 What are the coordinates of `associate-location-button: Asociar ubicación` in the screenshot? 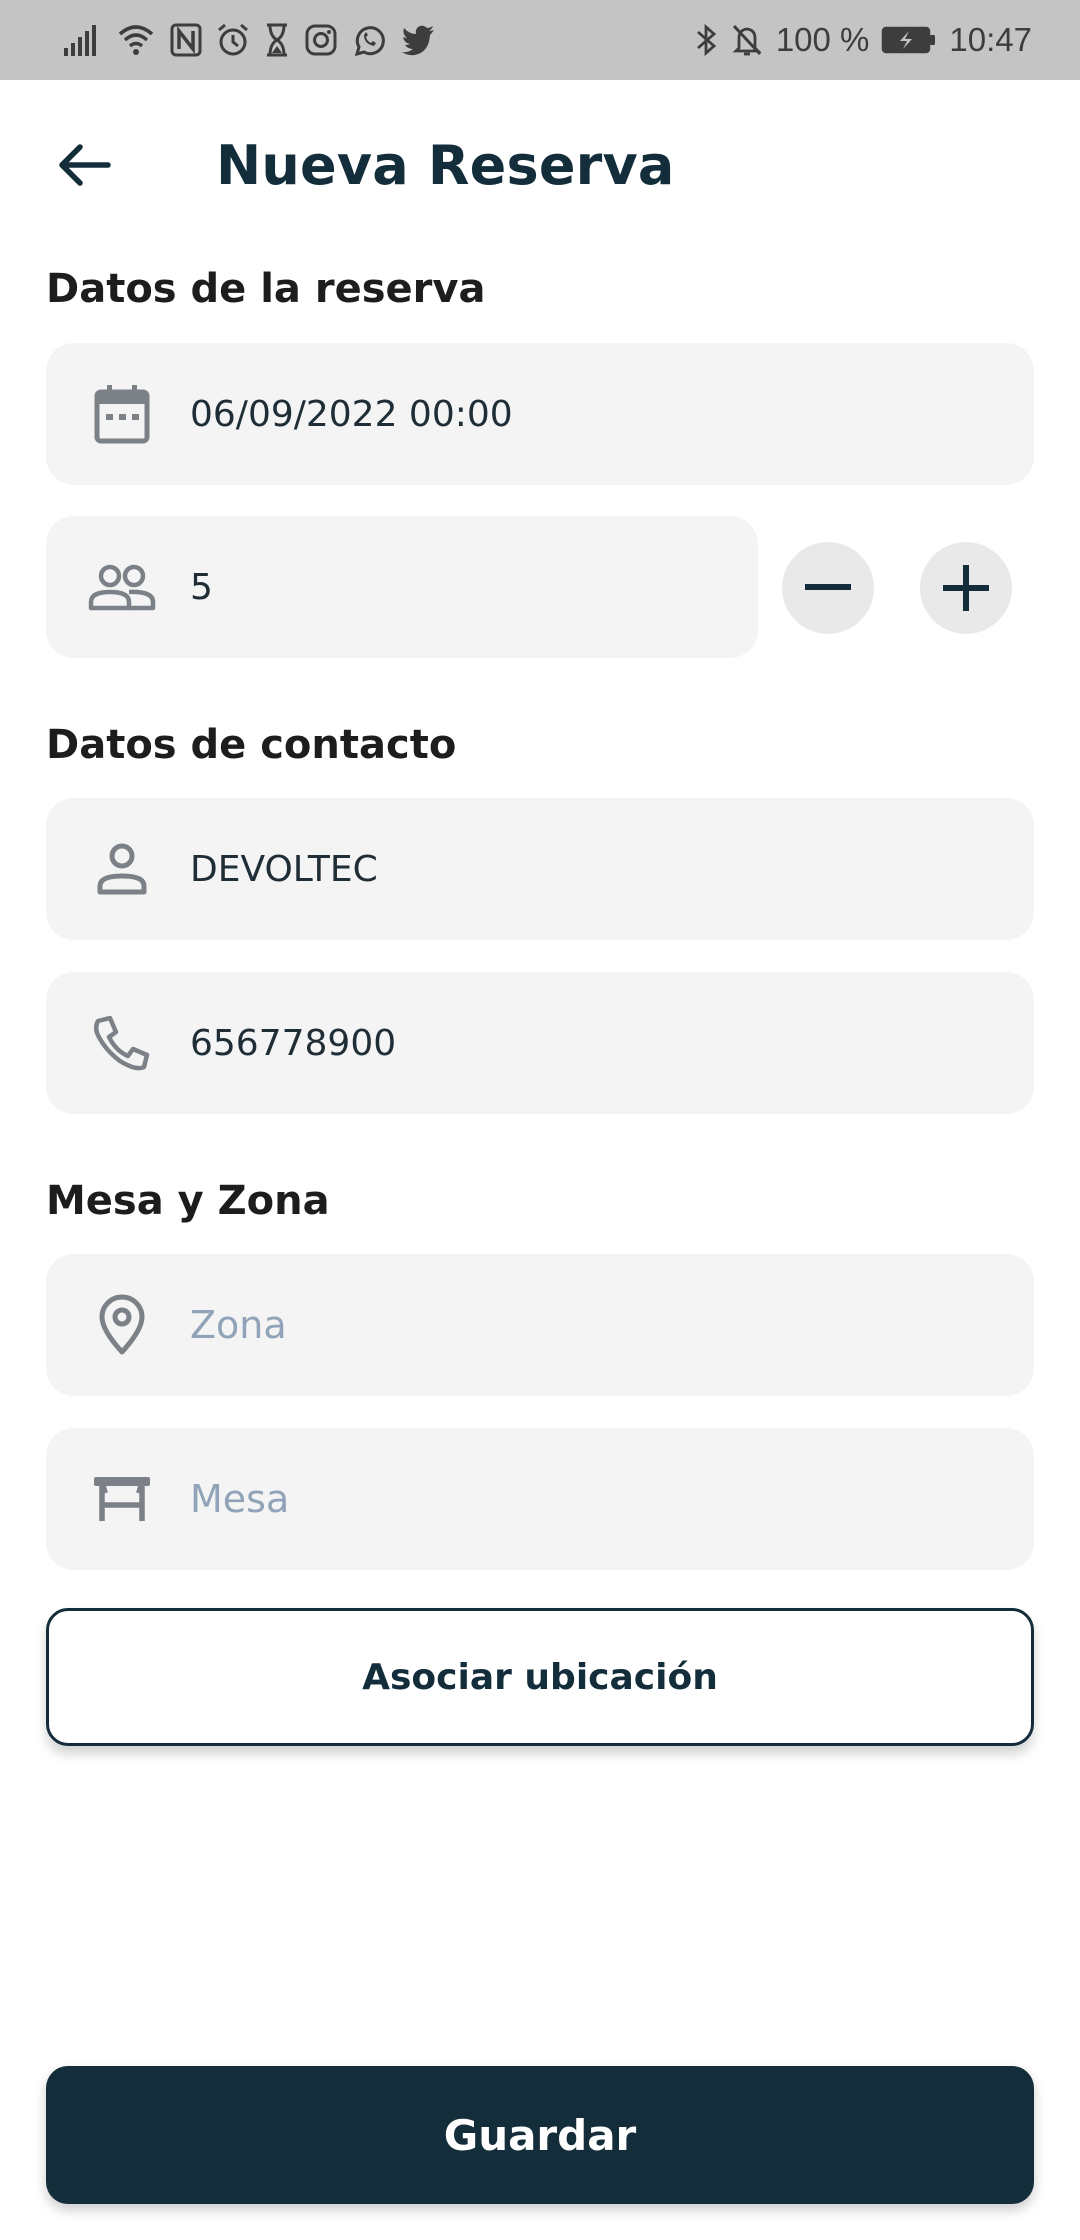 It's located at (540, 1677).